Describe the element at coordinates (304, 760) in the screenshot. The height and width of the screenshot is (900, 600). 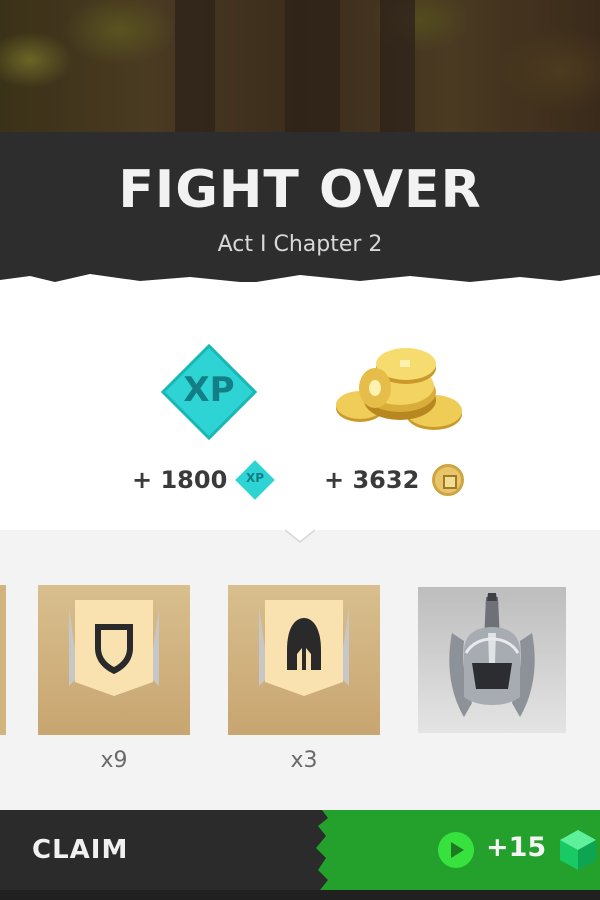
I see `item-count: x3` at that location.